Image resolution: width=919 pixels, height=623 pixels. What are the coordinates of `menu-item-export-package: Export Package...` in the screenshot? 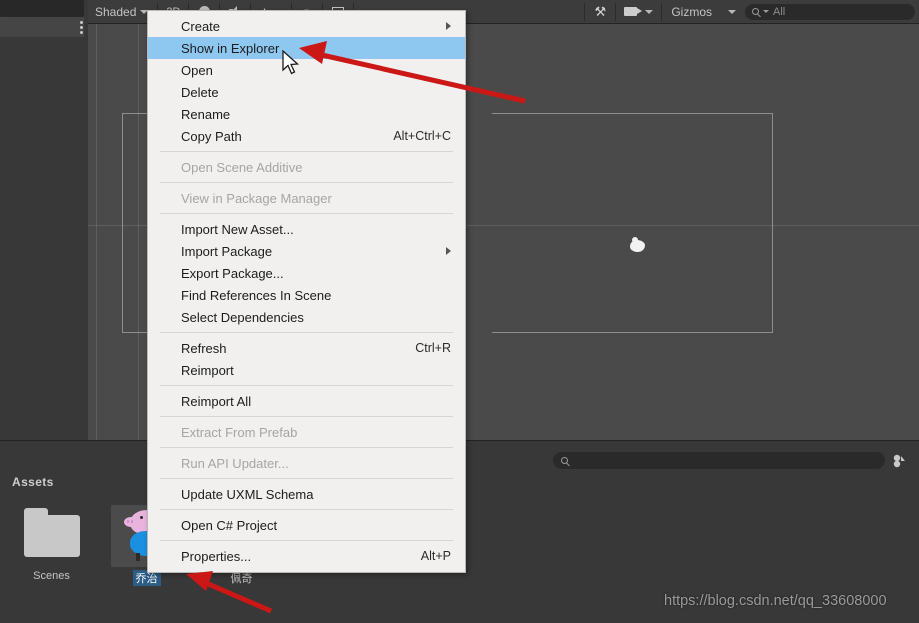 It's located at (306, 273).